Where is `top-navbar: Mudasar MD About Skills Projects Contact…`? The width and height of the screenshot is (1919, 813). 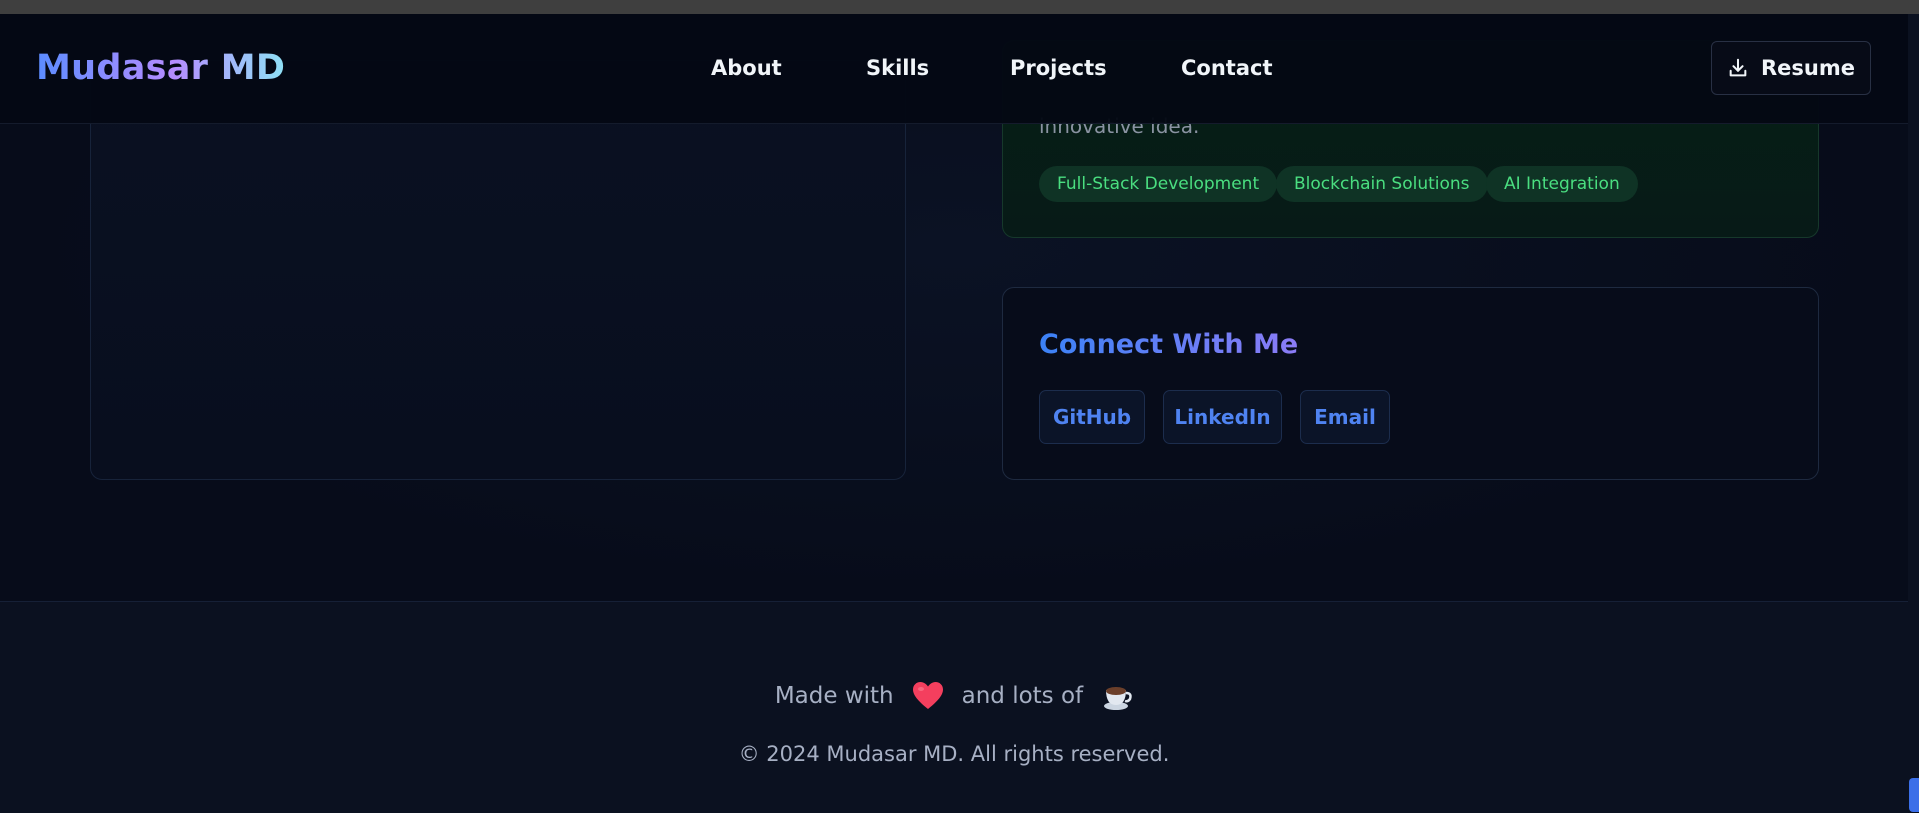 top-navbar: Mudasar MD About Skills Projects Contact… is located at coordinates (954, 69).